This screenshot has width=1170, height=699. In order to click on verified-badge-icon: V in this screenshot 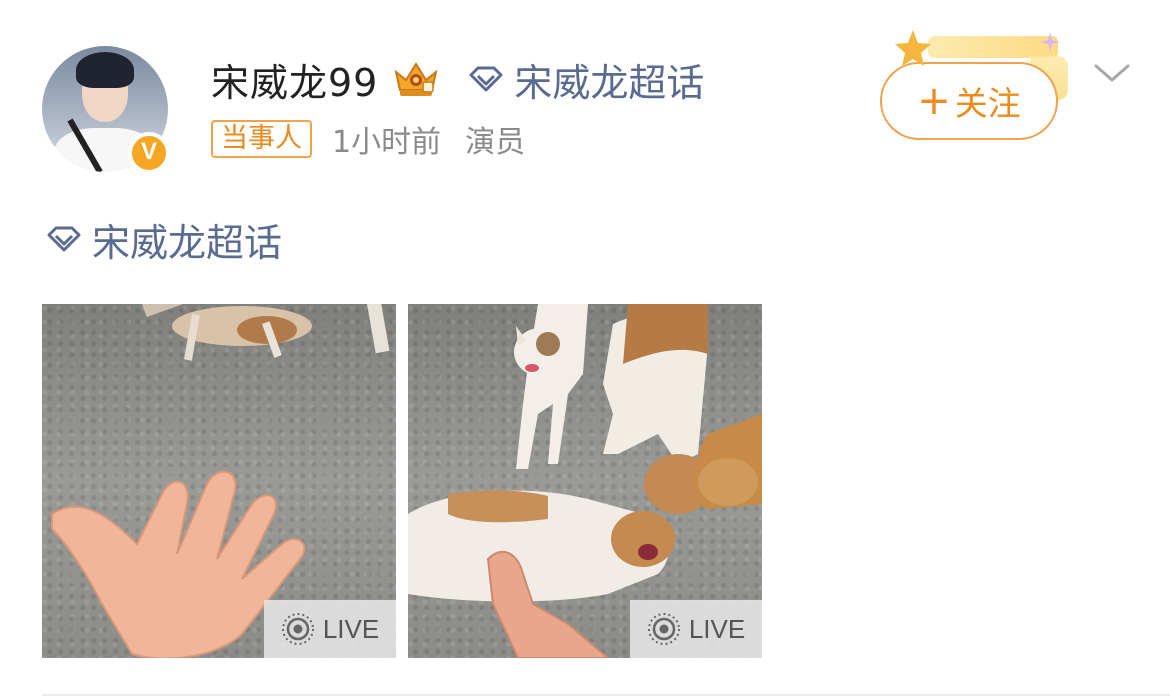, I will do `click(149, 153)`.